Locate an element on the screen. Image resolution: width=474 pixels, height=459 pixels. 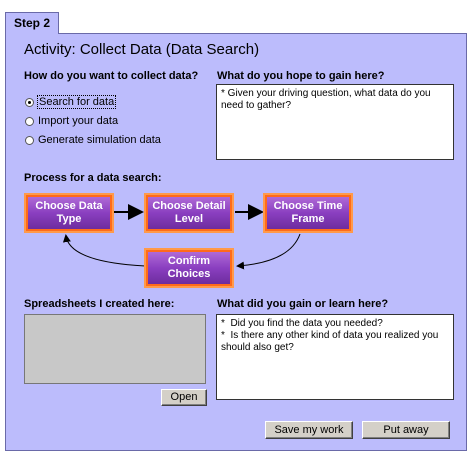
spreadsheets-label: Spreadsheets I created here: is located at coordinates (99, 304).